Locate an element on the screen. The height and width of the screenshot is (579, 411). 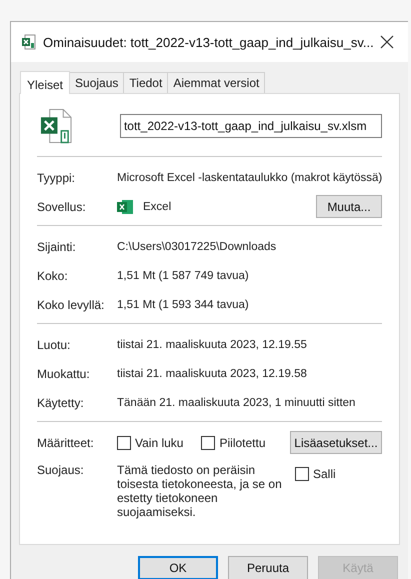
field-label: Luotu: is located at coordinates (54, 345).